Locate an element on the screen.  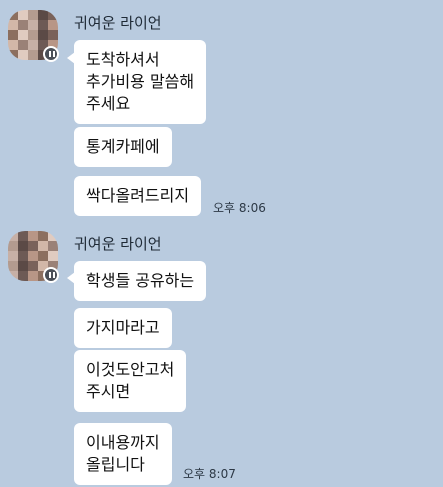
message-timestamp: 오후 8:07 is located at coordinates (209, 474).